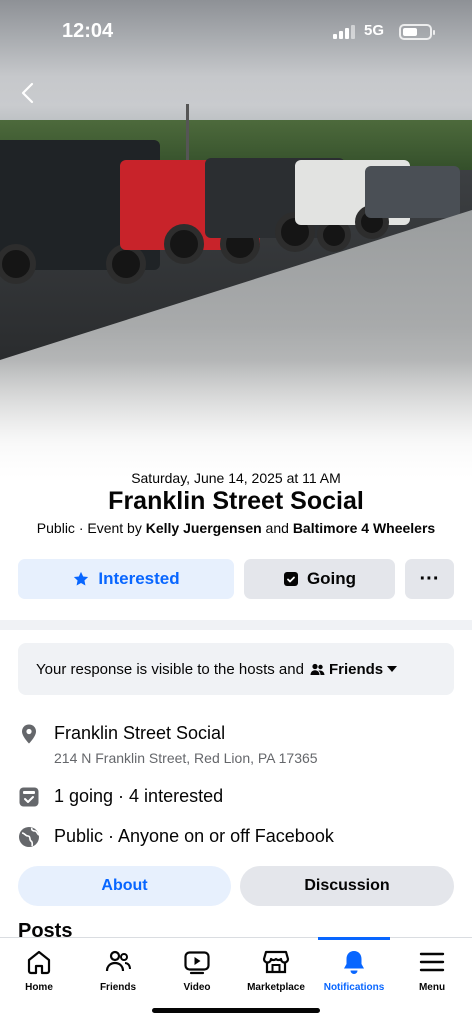 The image size is (472, 1023). I want to click on more-options-button: ···, so click(429, 579).